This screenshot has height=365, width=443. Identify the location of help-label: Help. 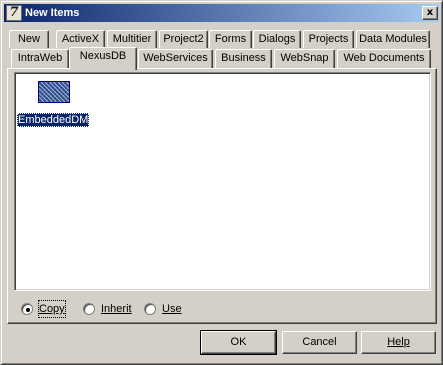
(398, 342).